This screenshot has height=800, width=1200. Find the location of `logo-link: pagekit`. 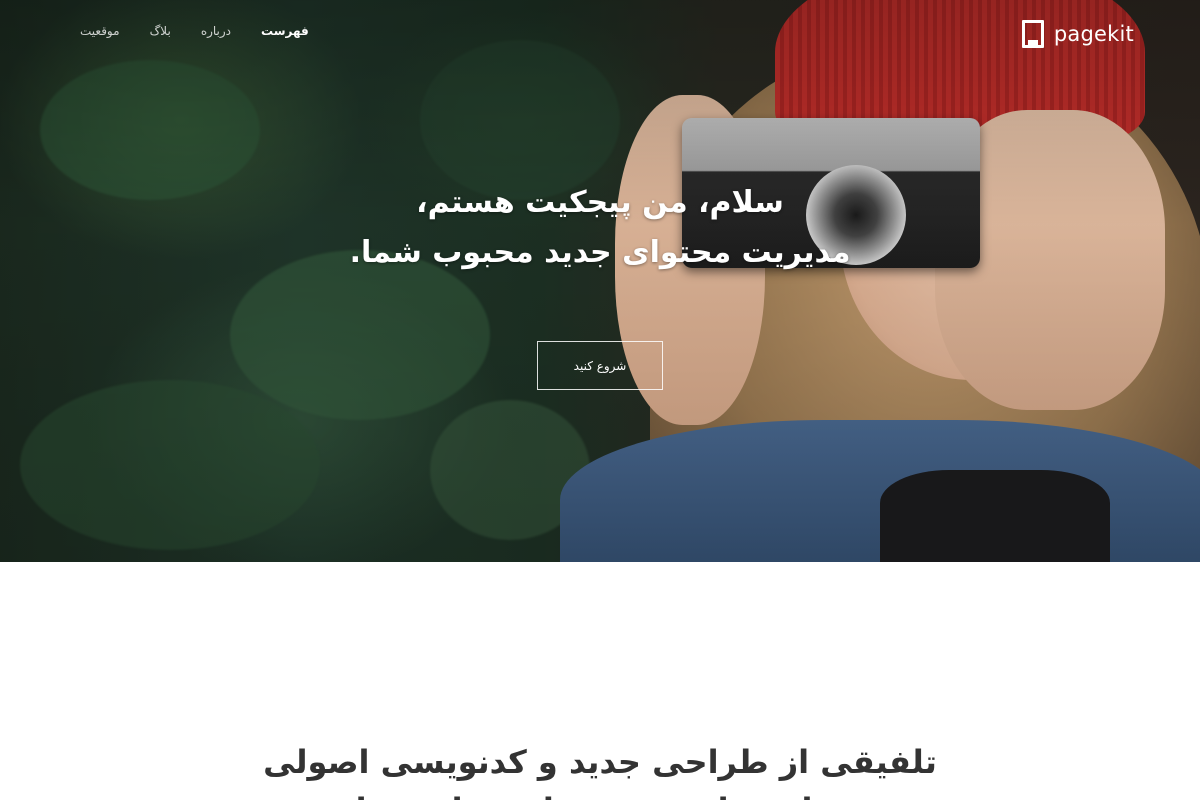

logo-link: pagekit is located at coordinates (1077, 34).